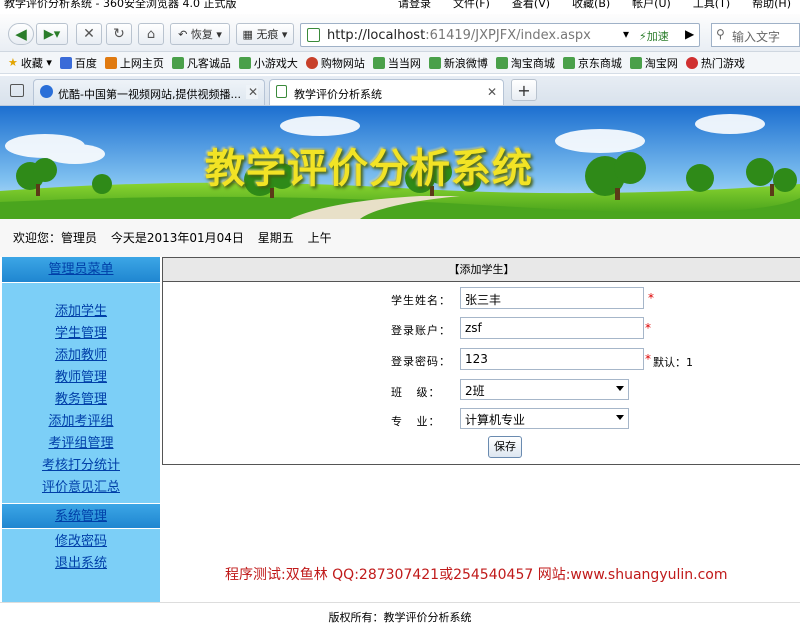 This screenshot has width=800, height=626. Describe the element at coordinates (30, 63) in the screenshot. I see `favorites-button: ★ 收藏 ▾` at that location.